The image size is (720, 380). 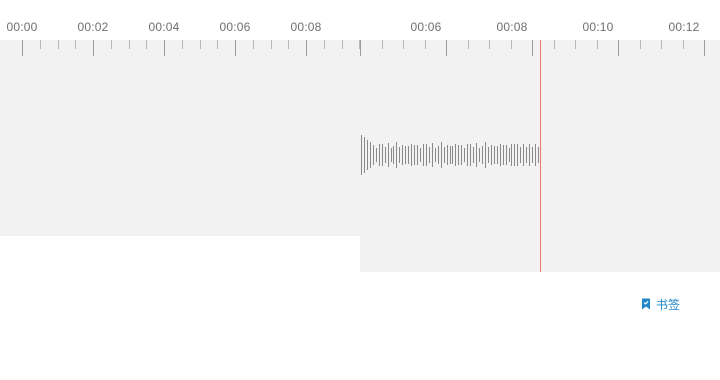 I want to click on right-time-label-1: 00:08, so click(x=512, y=27).